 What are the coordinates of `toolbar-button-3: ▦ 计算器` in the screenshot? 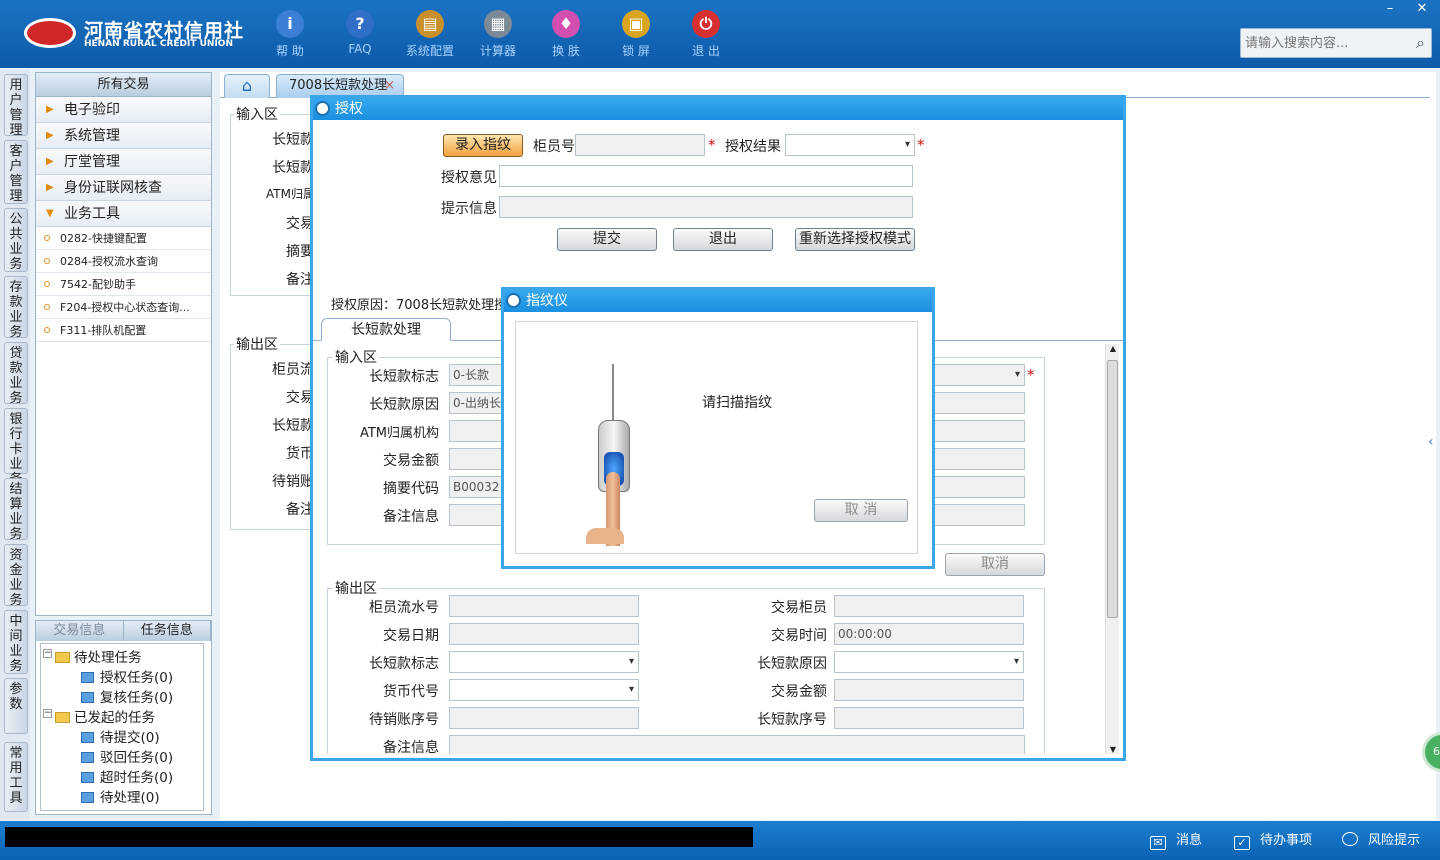 It's located at (498, 34).